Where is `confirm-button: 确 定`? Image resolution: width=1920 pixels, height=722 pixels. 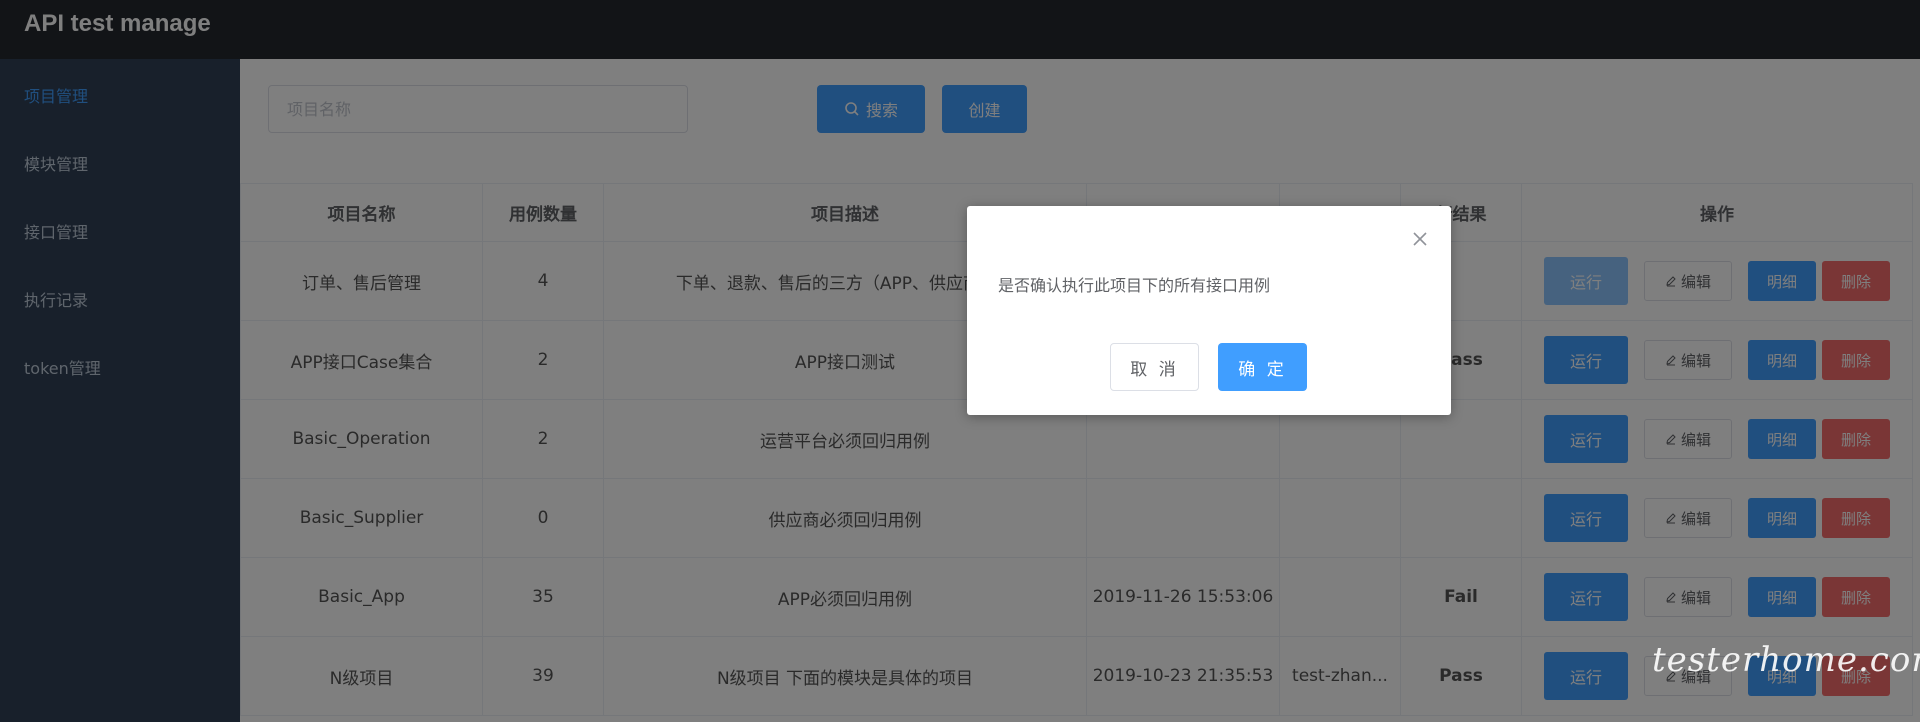 confirm-button: 确 定 is located at coordinates (1262, 367).